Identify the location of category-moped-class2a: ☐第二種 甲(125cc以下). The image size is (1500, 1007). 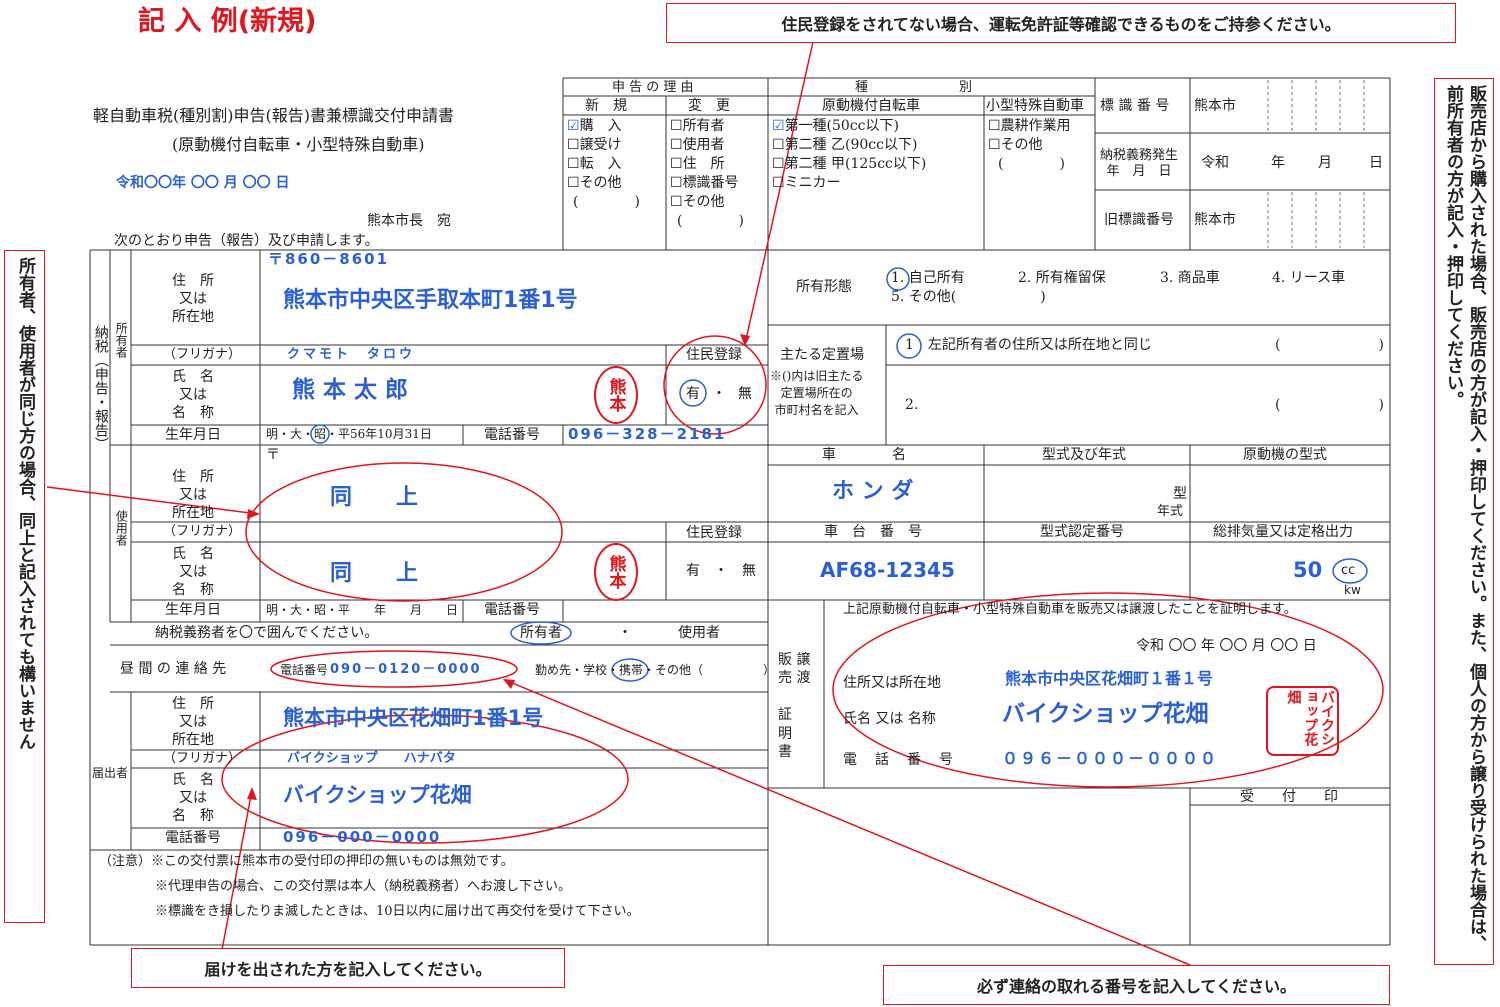
(849, 164).